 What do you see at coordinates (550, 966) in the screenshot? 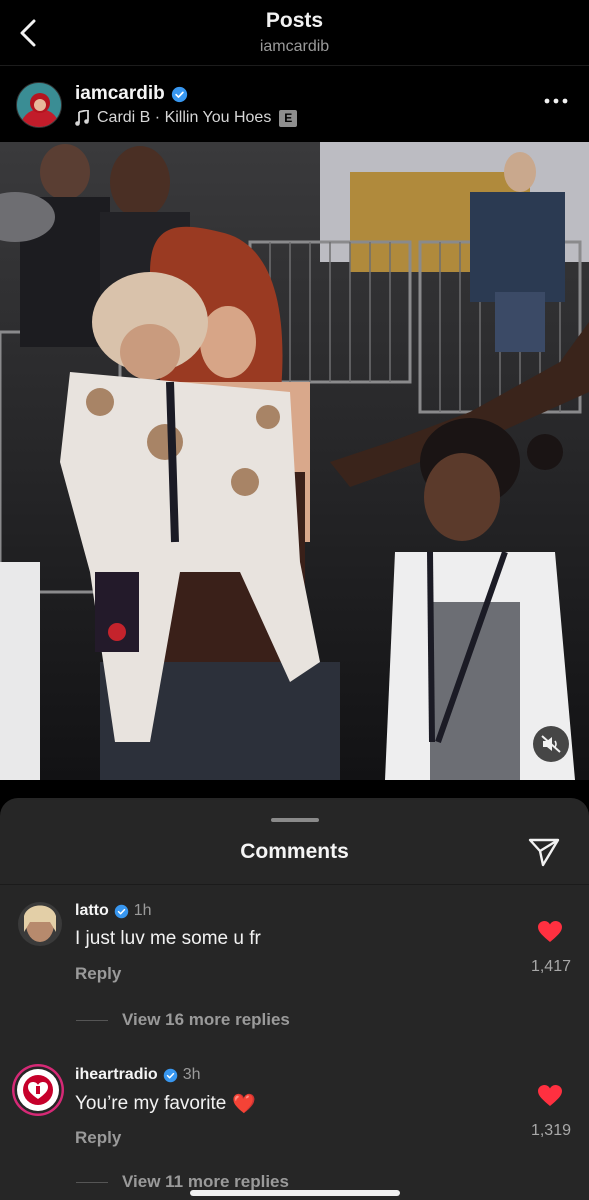
I see `like-count: 1,417` at bounding box center [550, 966].